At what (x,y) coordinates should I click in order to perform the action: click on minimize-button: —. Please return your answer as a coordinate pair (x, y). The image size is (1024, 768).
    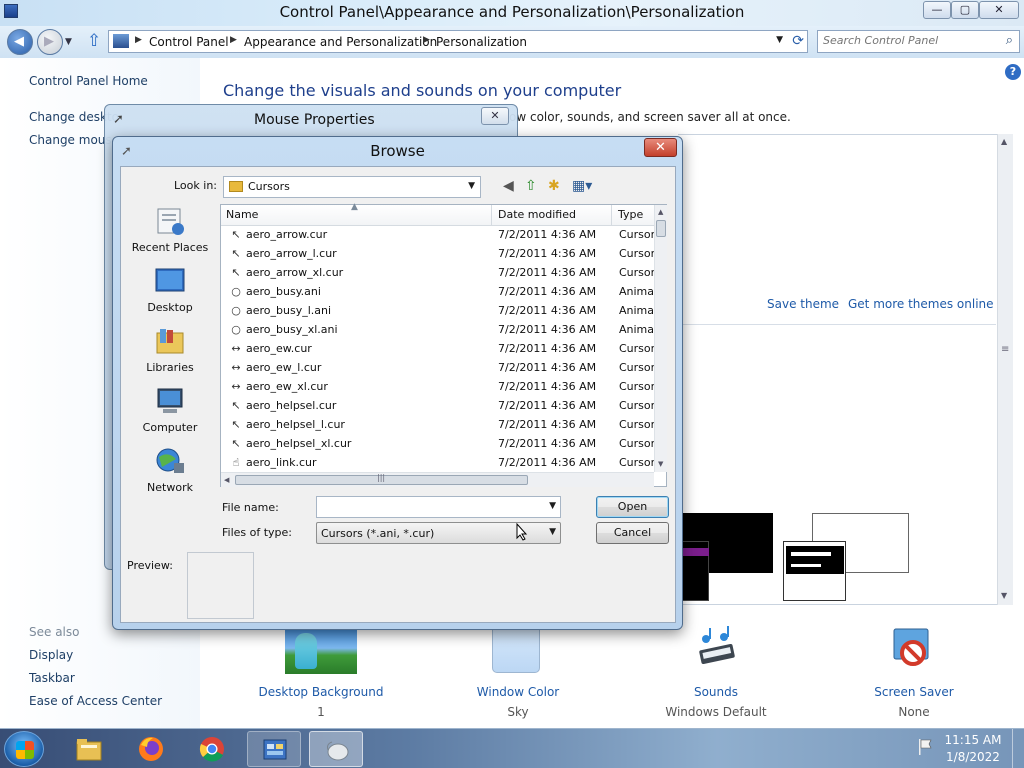
    Looking at the image, I should click on (937, 10).